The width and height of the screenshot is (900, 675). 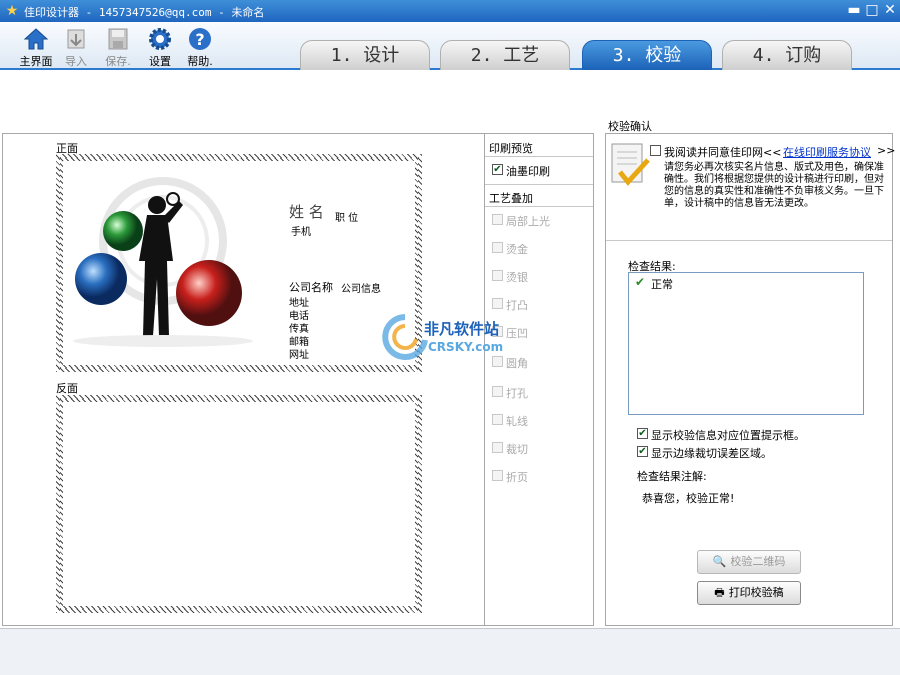 What do you see at coordinates (890, 11) in the screenshot?
I see `close-button: ✕` at bounding box center [890, 11].